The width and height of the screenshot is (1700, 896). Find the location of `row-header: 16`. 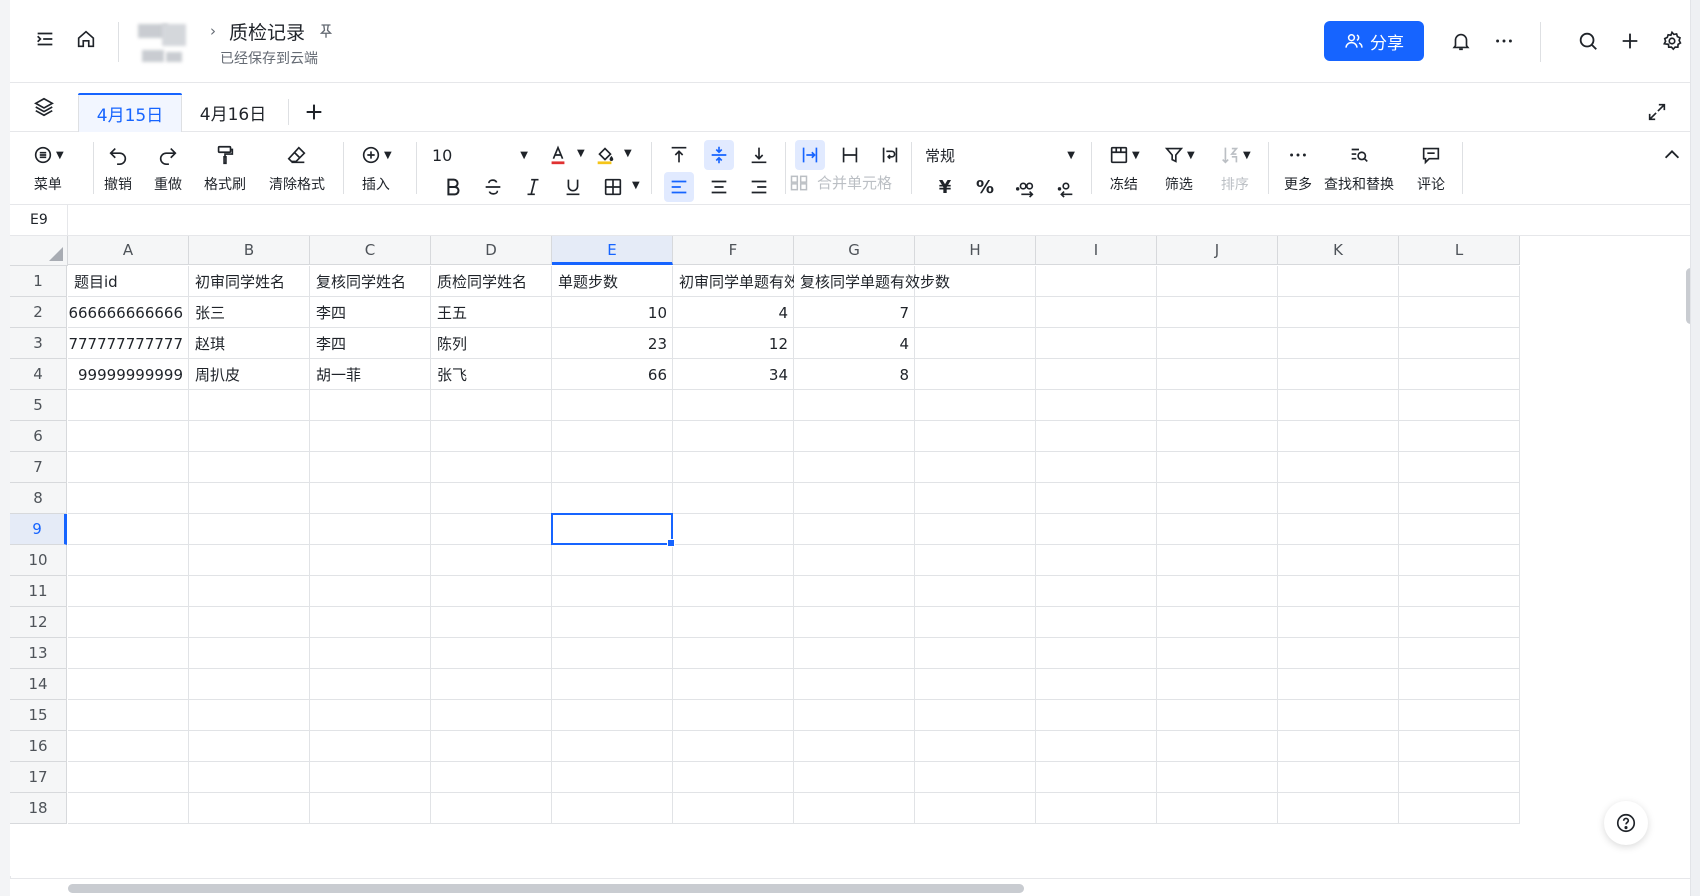

row-header: 16 is located at coordinates (38, 746).